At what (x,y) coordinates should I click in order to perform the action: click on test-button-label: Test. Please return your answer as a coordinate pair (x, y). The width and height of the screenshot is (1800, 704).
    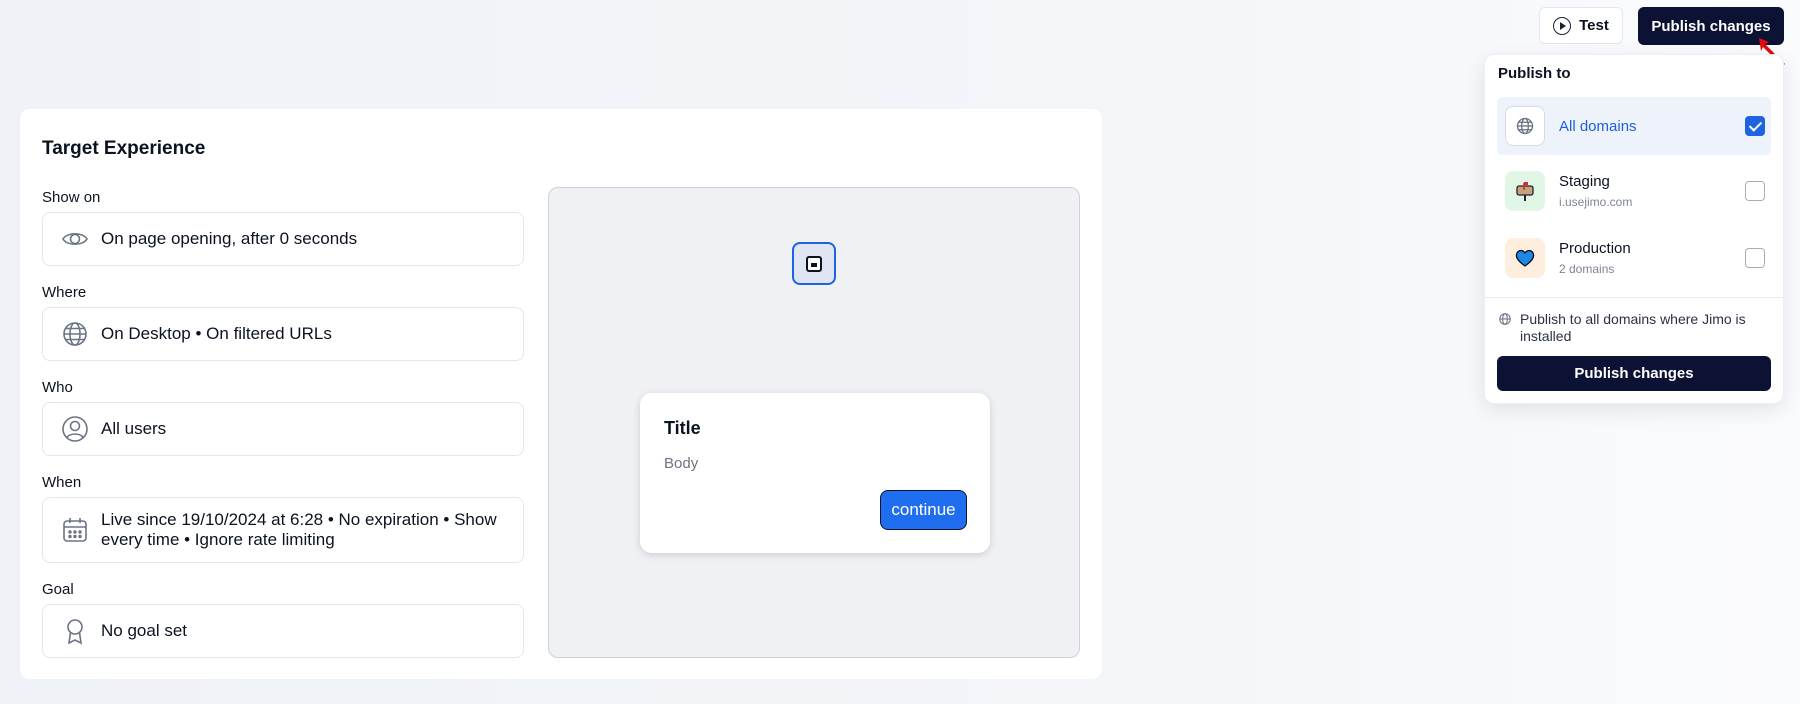
    Looking at the image, I should click on (1594, 25).